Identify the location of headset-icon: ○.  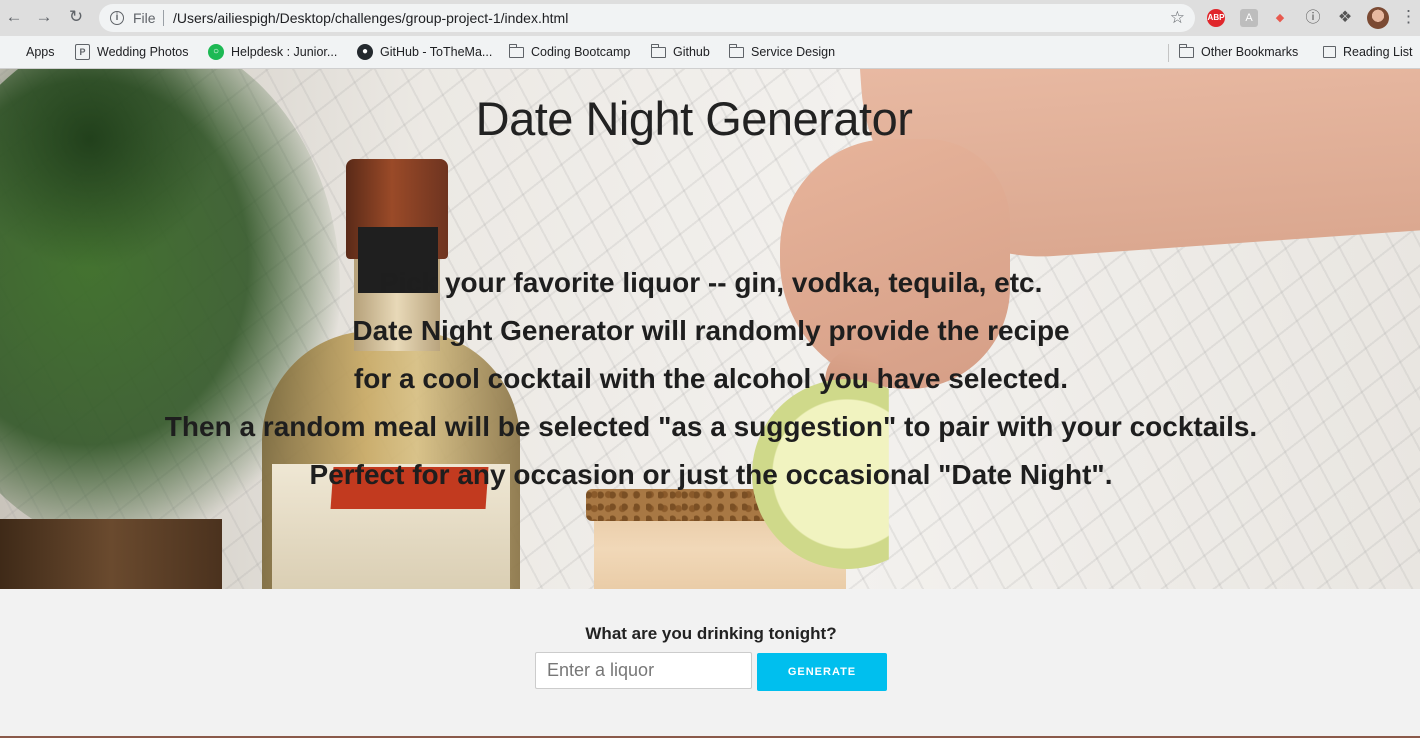
(216, 52).